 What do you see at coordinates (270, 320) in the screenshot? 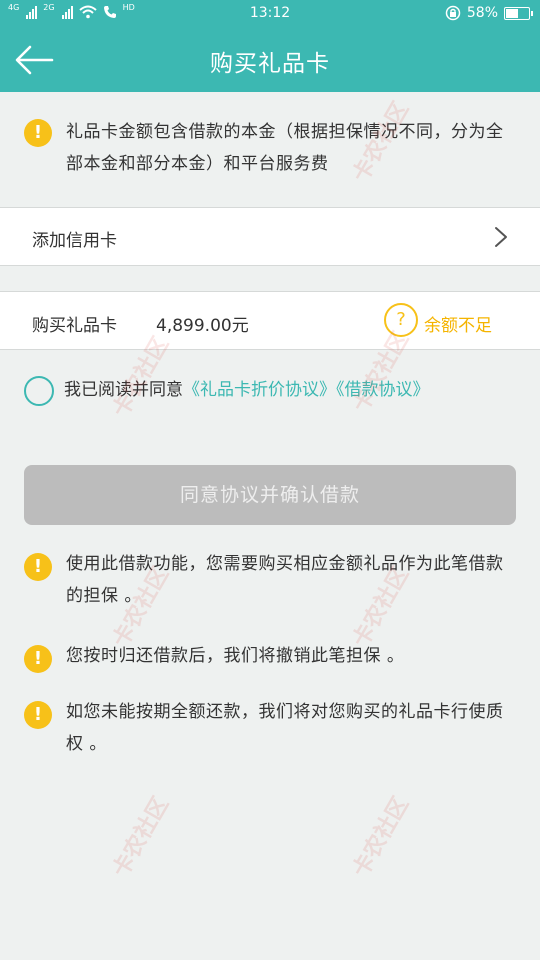
I see `purchase-gift-card-row: 购买礼品卡 4,899.00元 ? 余额不足` at bounding box center [270, 320].